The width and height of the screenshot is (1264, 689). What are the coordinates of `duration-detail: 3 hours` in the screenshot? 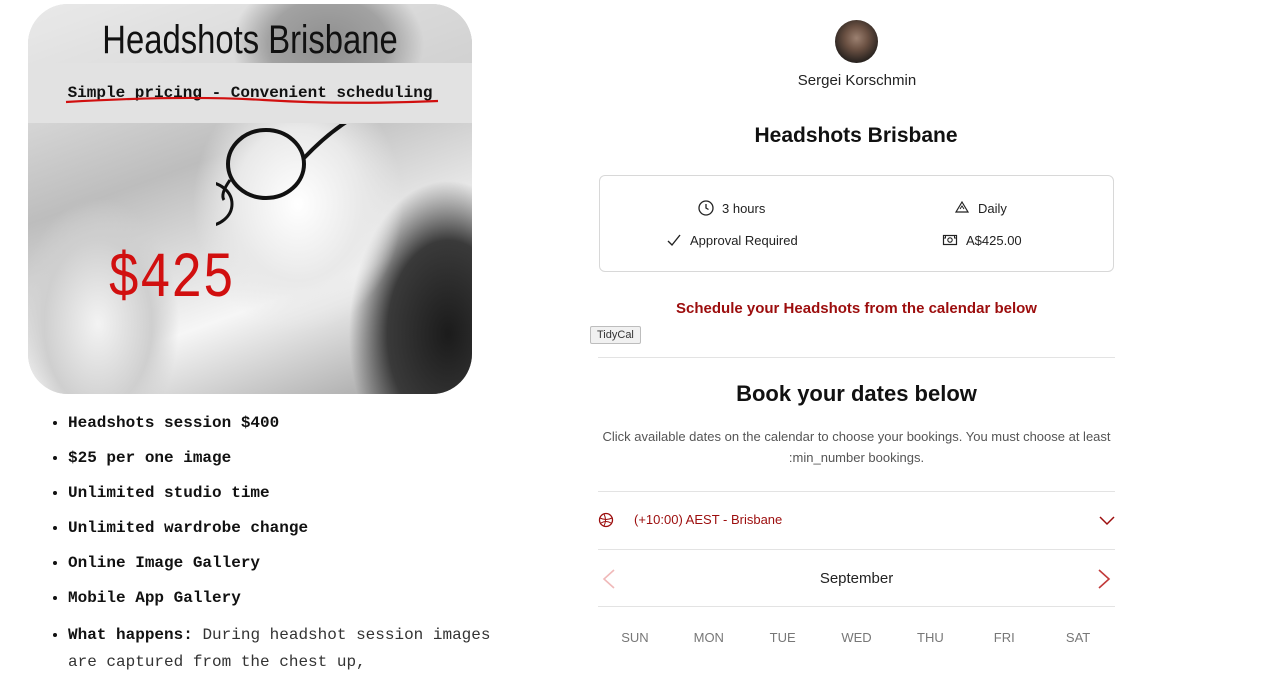 It's located at (731, 208).